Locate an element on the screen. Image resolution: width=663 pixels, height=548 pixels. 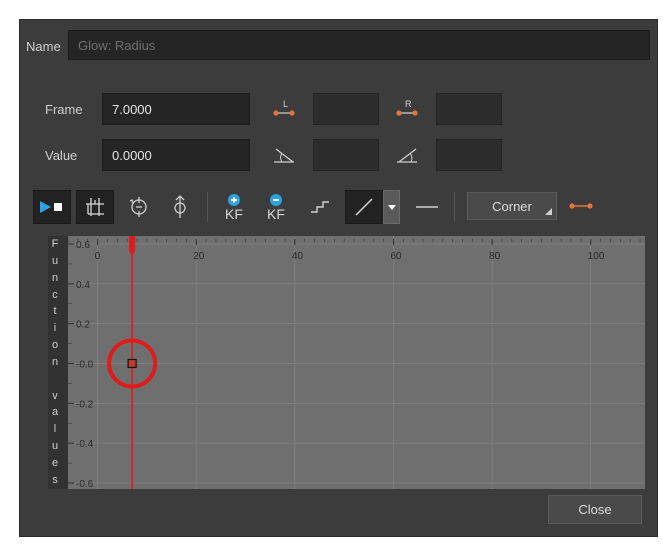
play-selection-button is located at coordinates (52, 207).